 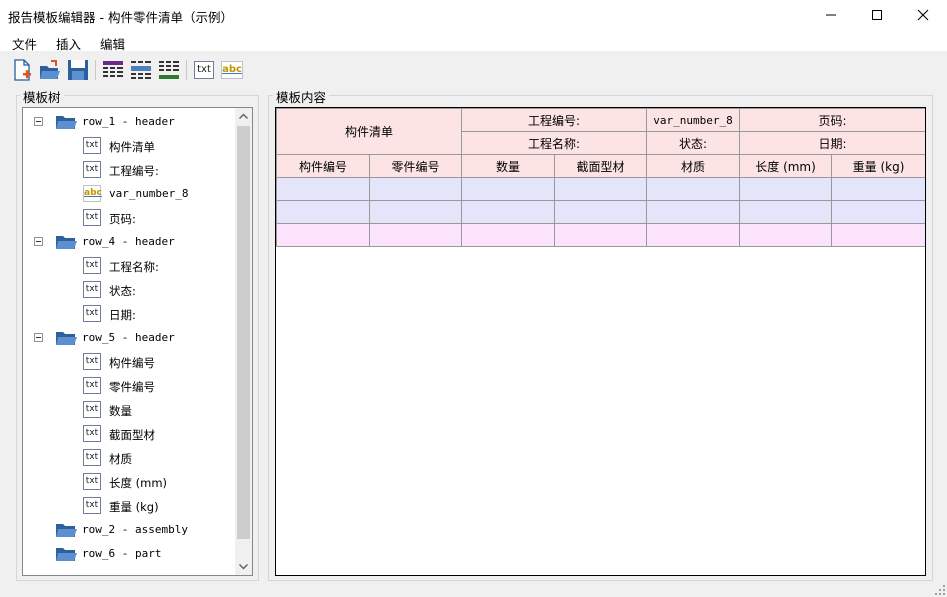 I want to click on resize-grip-icon, so click(x=940, y=590).